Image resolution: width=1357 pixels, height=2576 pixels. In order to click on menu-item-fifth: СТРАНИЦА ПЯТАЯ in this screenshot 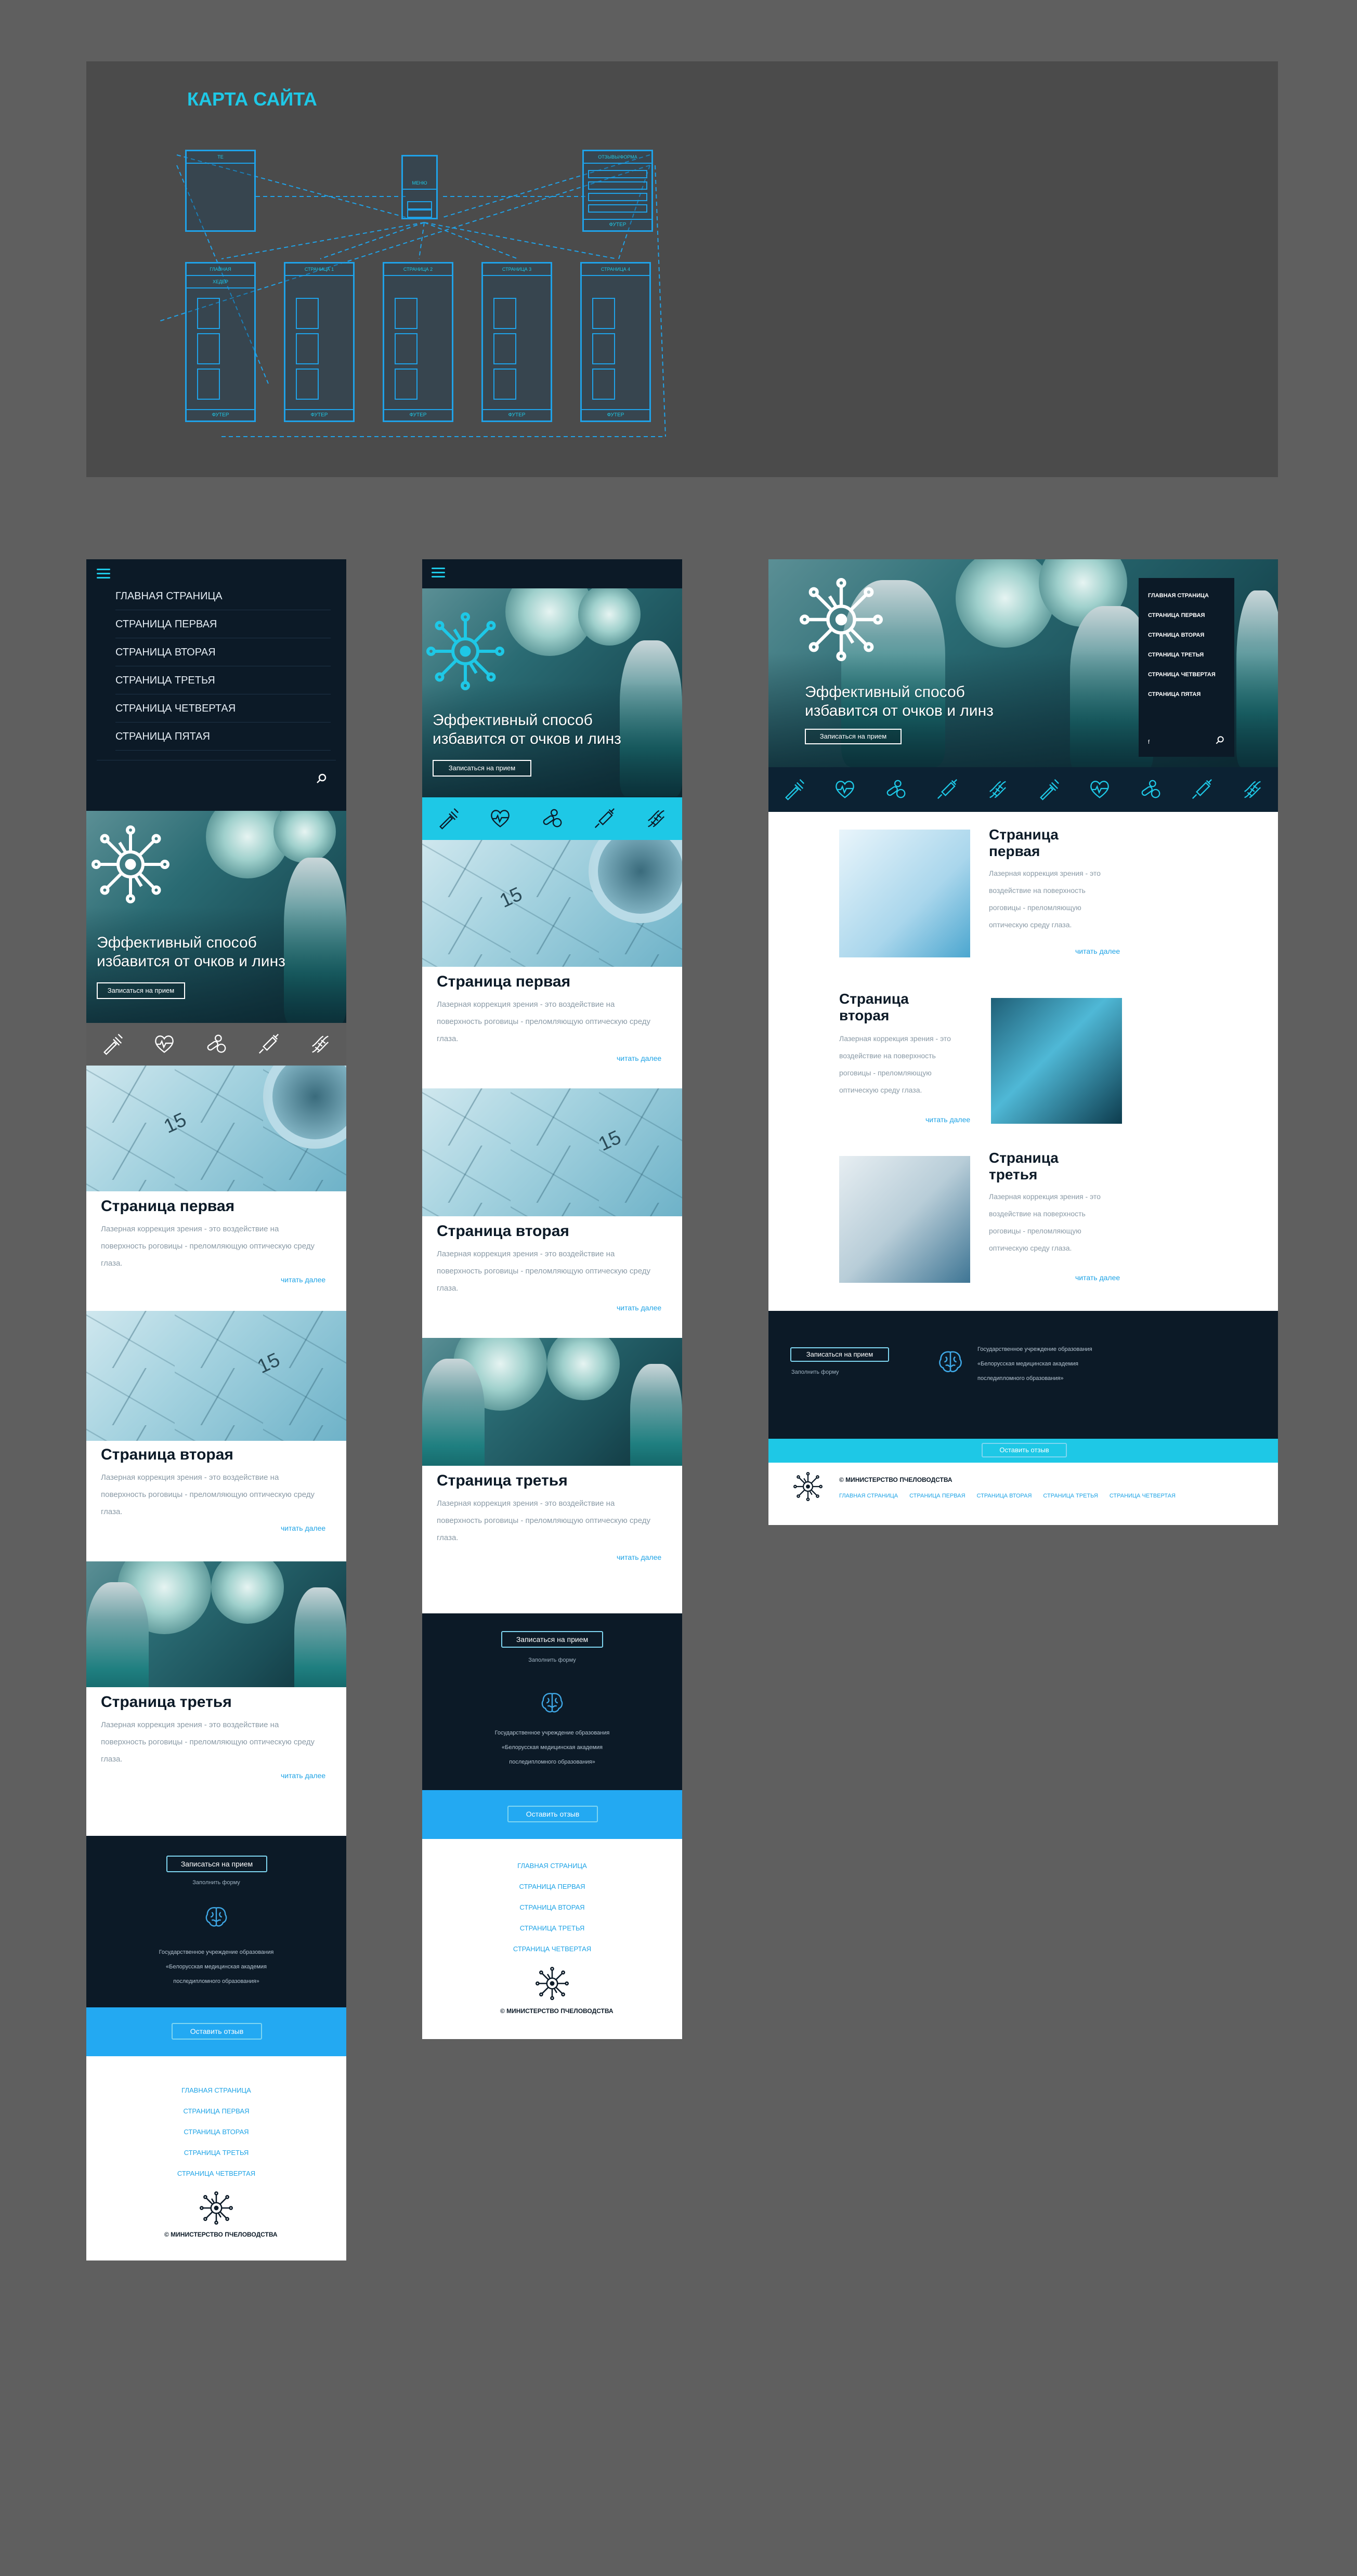, I will do `click(223, 736)`.